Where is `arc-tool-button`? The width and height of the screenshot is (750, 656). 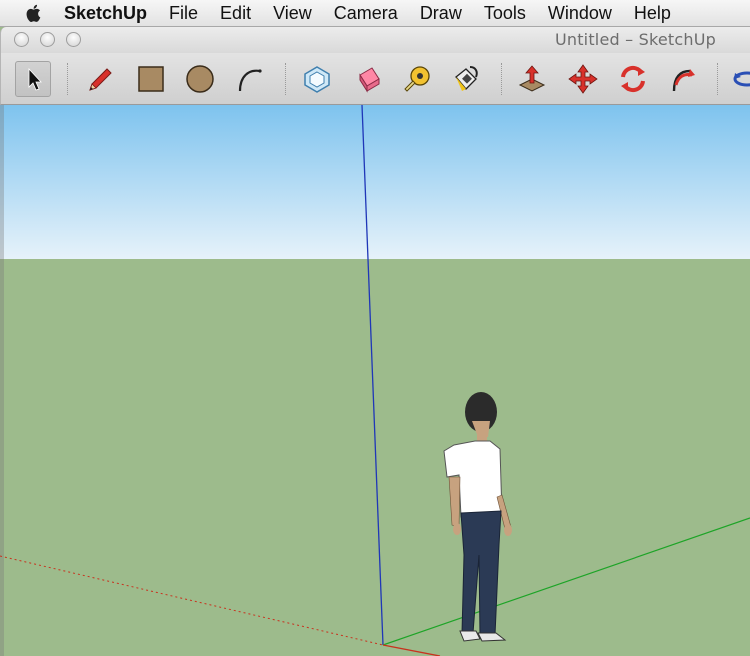
arc-tool-button is located at coordinates (250, 79).